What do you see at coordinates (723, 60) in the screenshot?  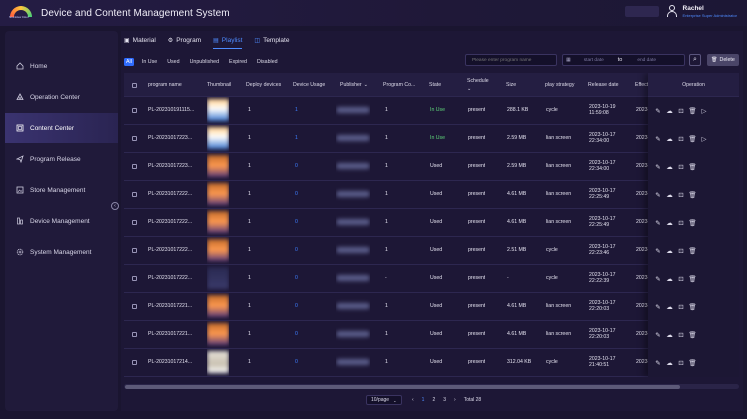 I see `delete-button: 🗑 Delete` at bounding box center [723, 60].